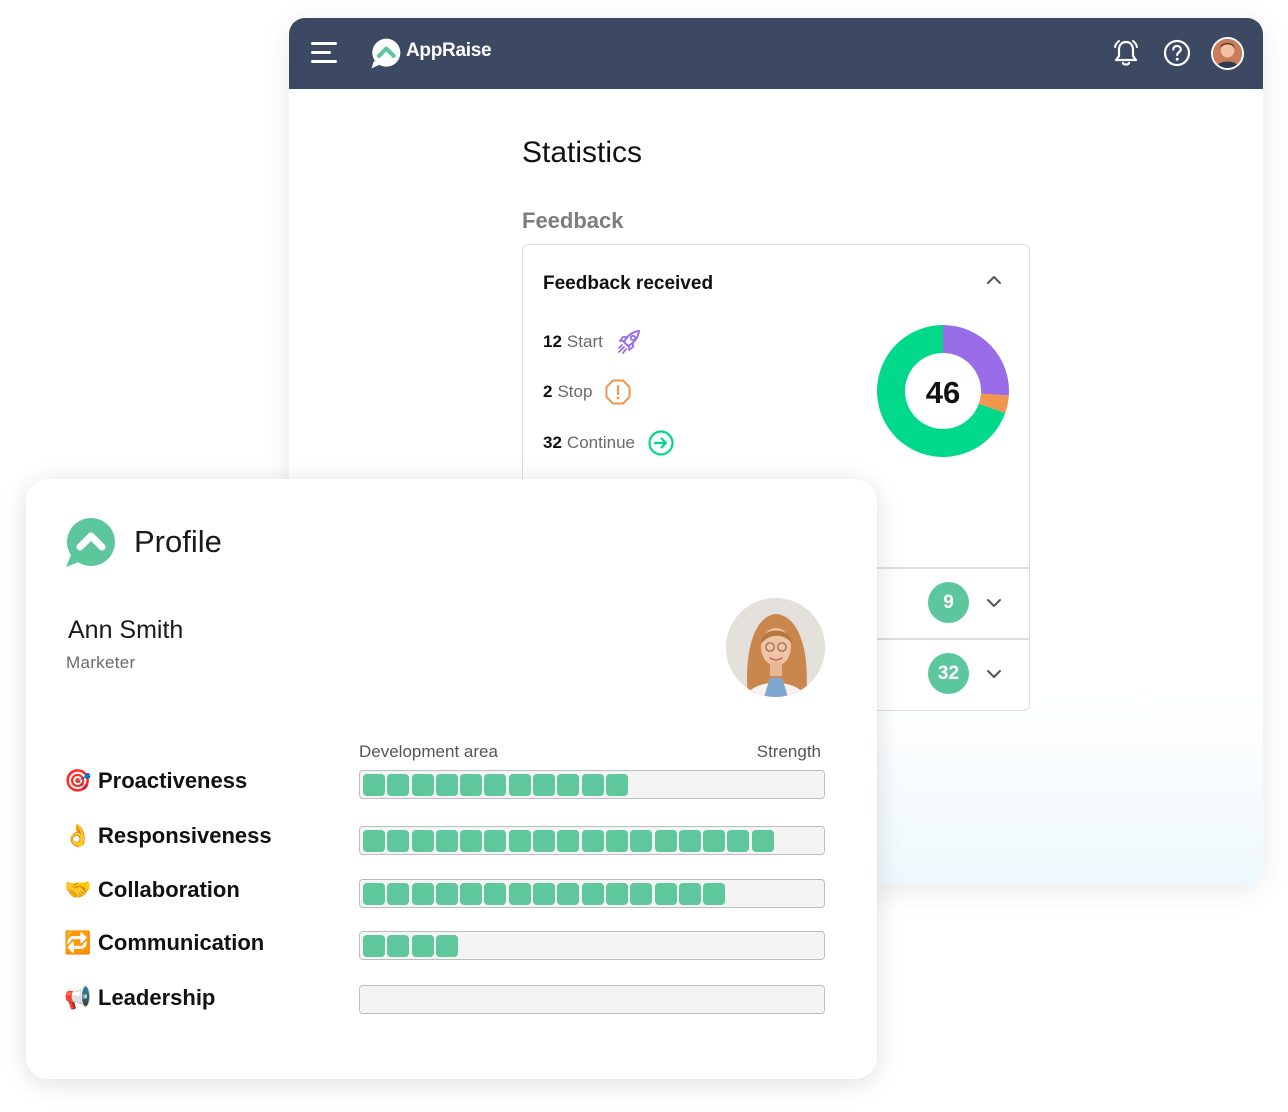 The width and height of the screenshot is (1288, 1112). What do you see at coordinates (78, 997) in the screenshot?
I see `megaphone-icon: 📢` at bounding box center [78, 997].